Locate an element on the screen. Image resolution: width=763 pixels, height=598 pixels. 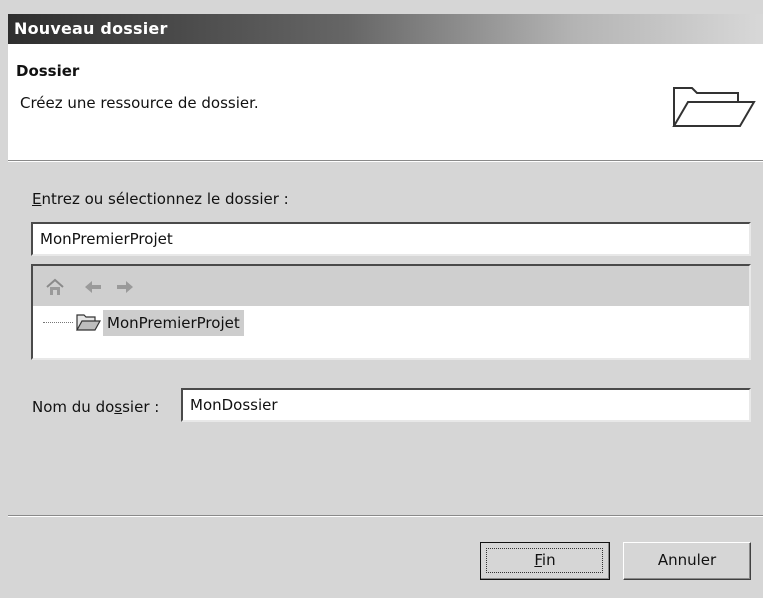
forward-arrow-icon is located at coordinates (125, 287).